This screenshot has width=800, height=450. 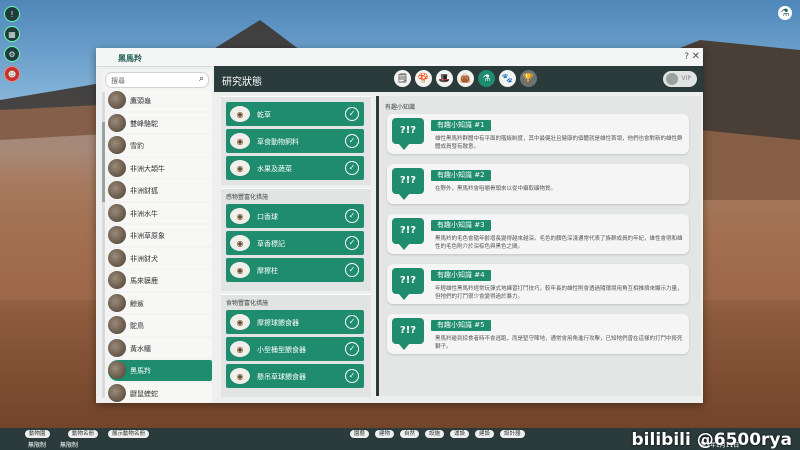 What do you see at coordinates (160, 100) in the screenshot?
I see `animal-list-item: 鷹頭龜` at bounding box center [160, 100].